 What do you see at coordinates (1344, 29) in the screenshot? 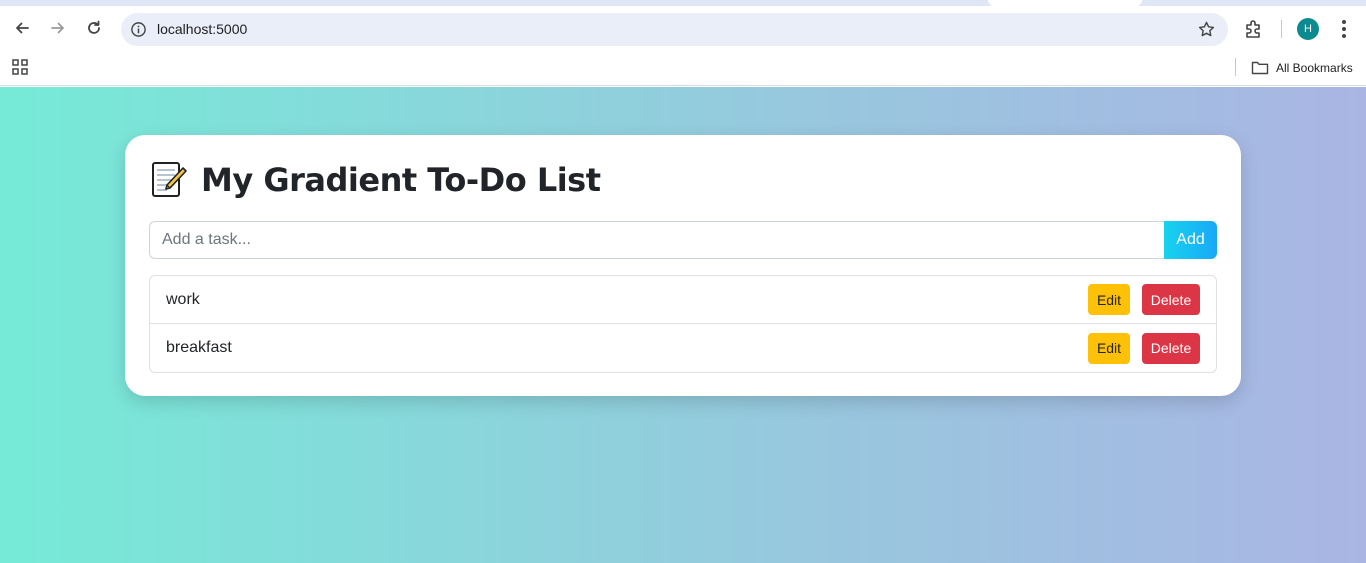
I see `kebab-menu-icon` at bounding box center [1344, 29].